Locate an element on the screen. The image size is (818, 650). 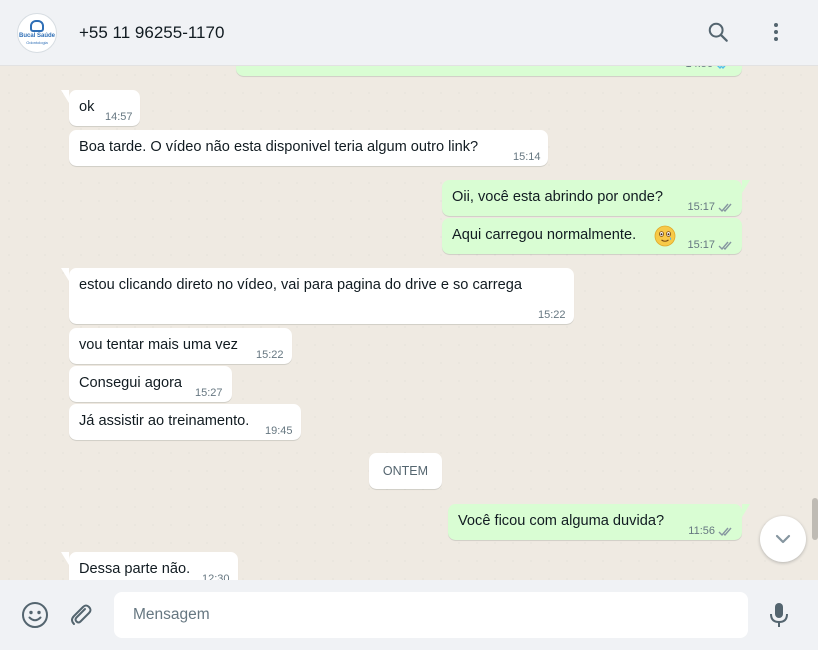
avatar-brand-text: Bucal Saúde is located at coordinates (36, 36).